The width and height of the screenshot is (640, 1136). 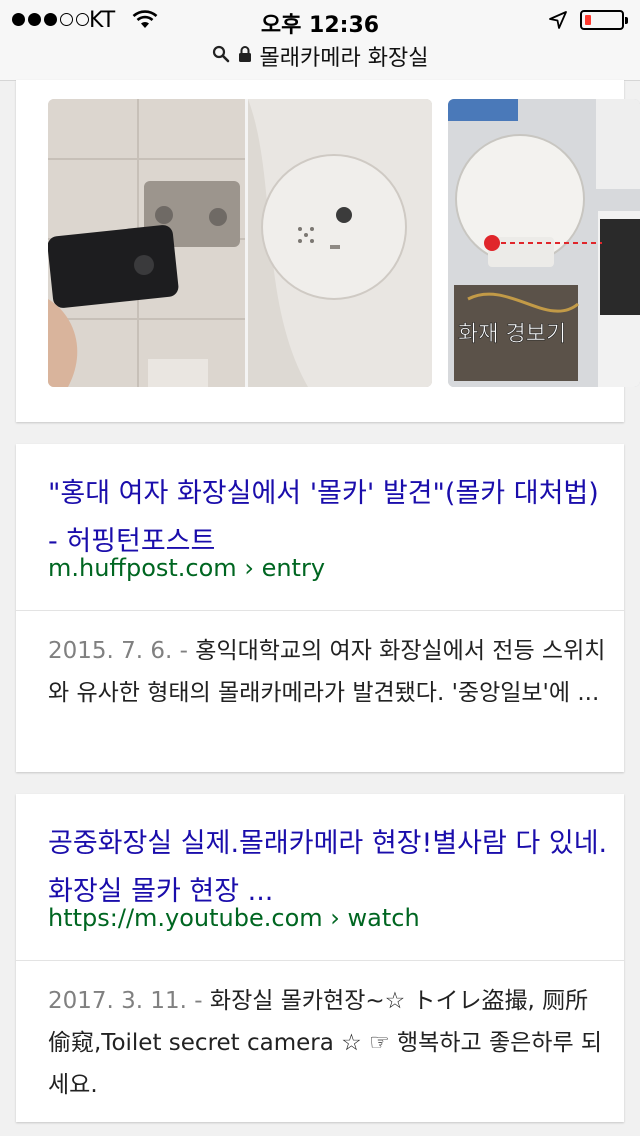 I want to click on result-path: entry, so click(x=293, y=568).